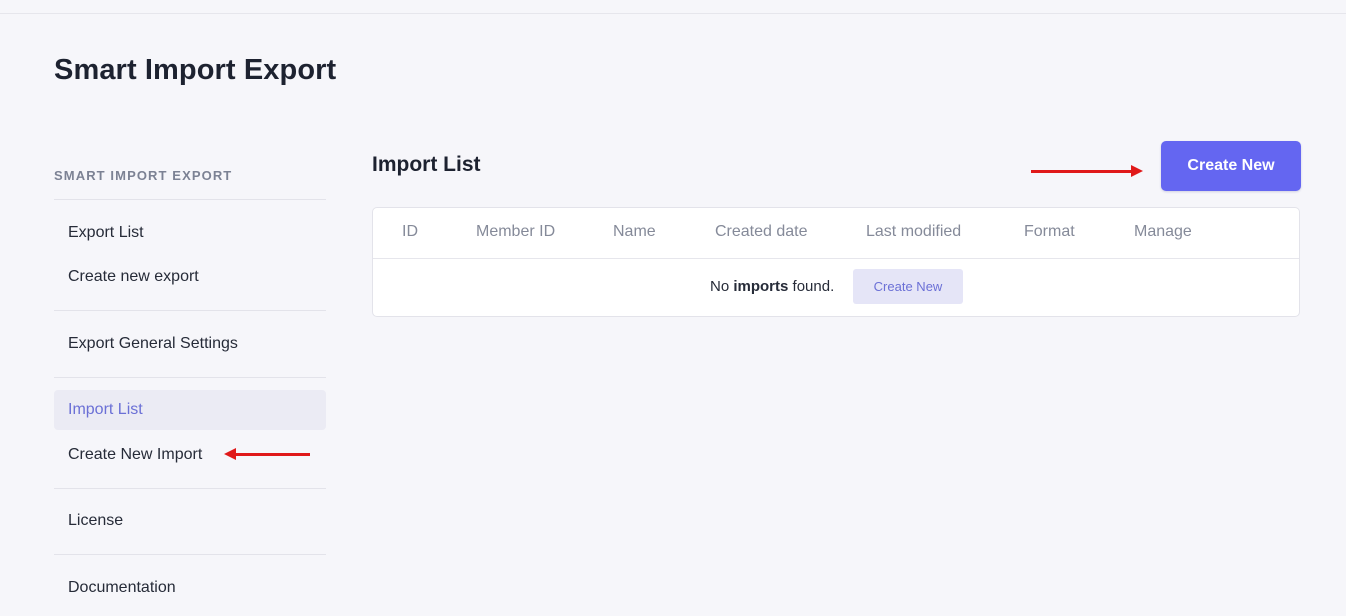 This screenshot has width=1346, height=616. What do you see at coordinates (811, 286) in the screenshot?
I see `empty-state-suffix: found.` at bounding box center [811, 286].